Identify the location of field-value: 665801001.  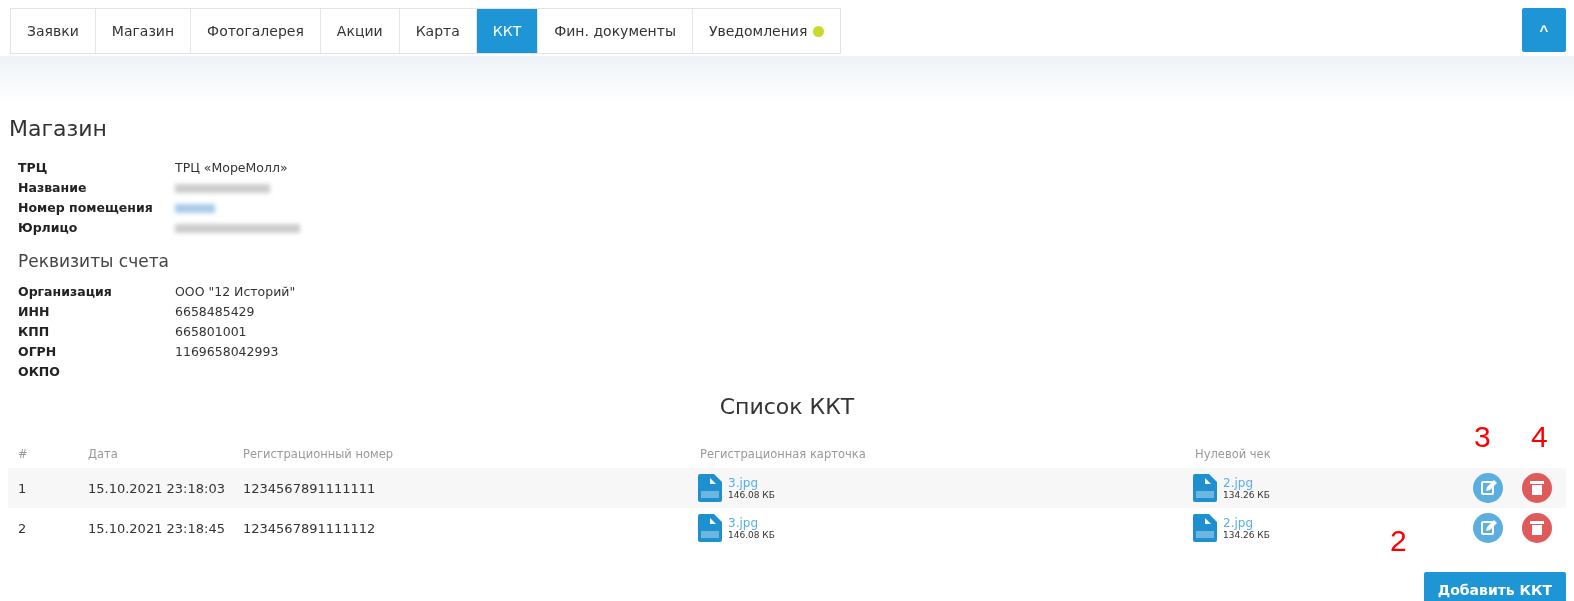
(211, 332).